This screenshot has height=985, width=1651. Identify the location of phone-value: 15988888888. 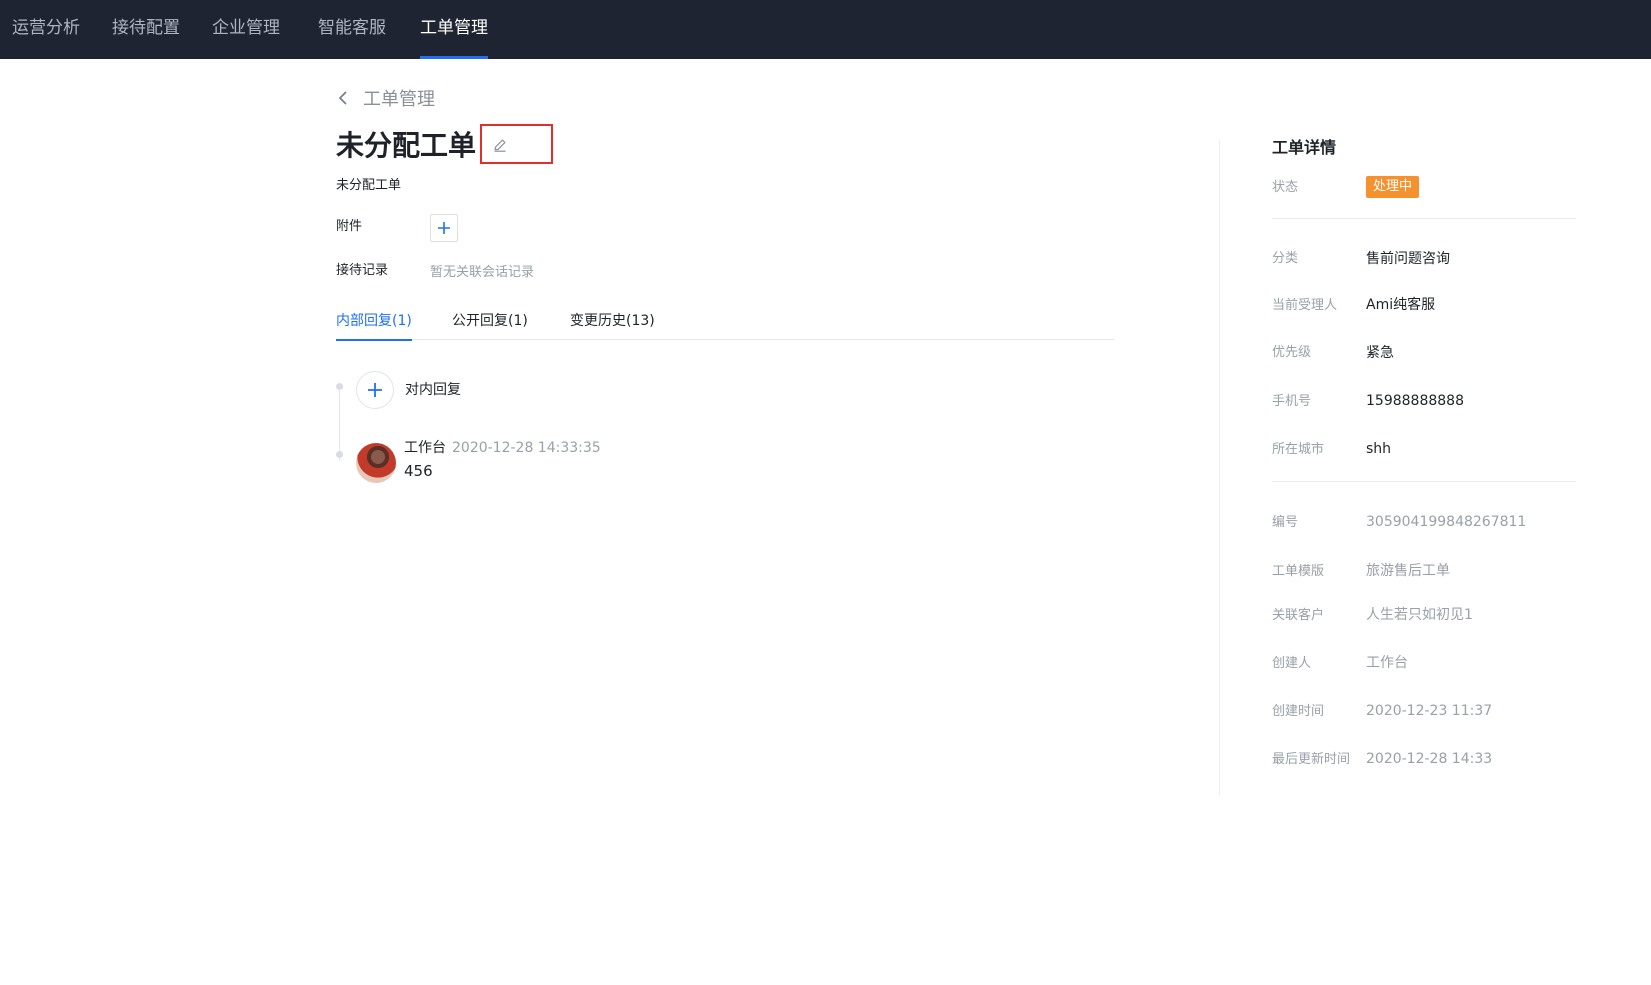
(1415, 401).